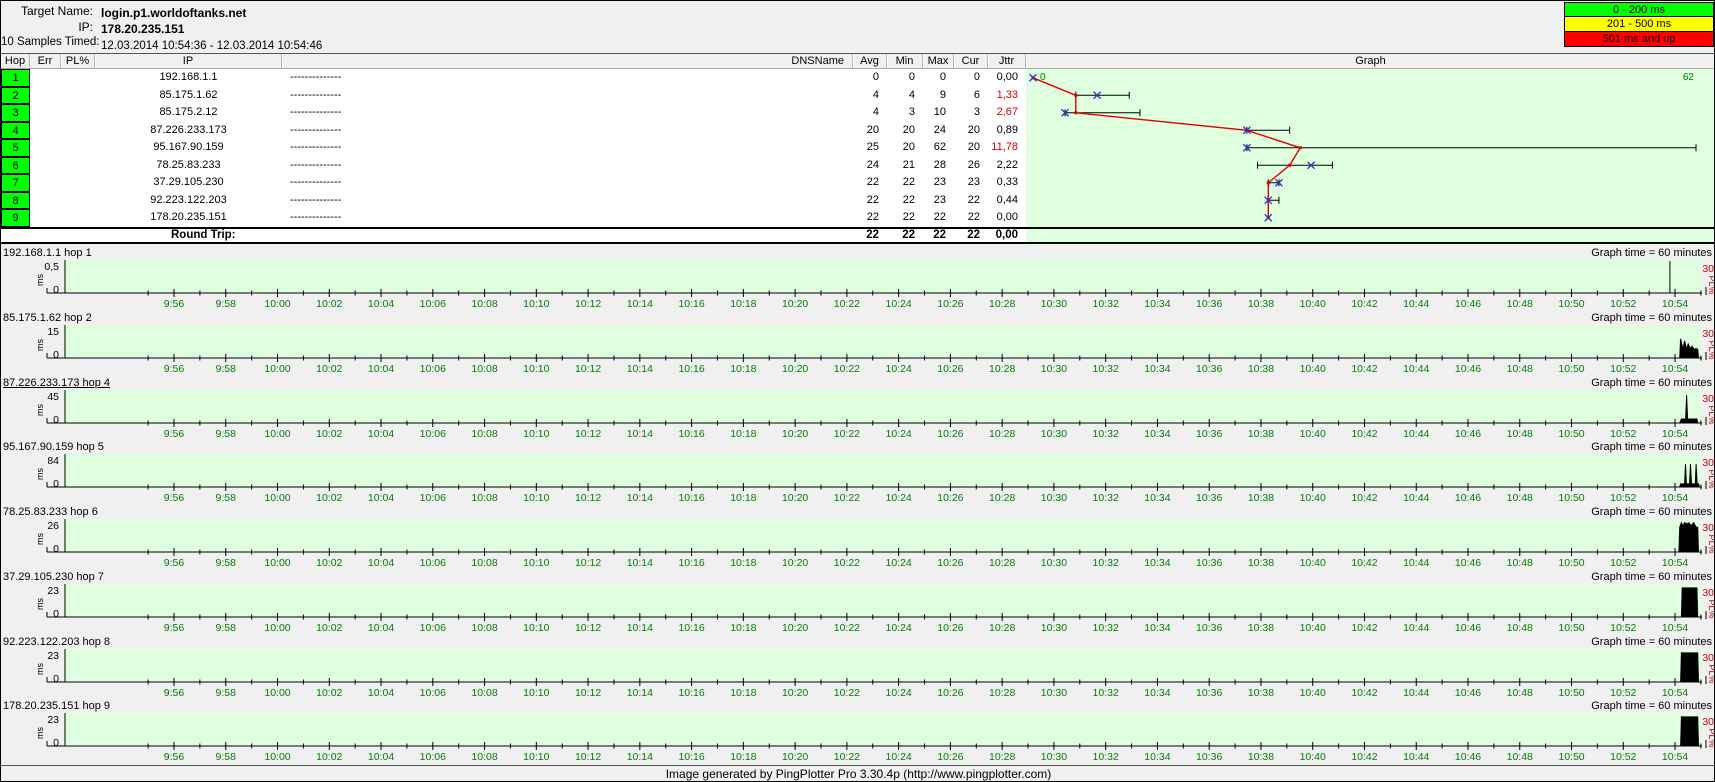 The image size is (1715, 782). What do you see at coordinates (47, 318) in the screenshot?
I see `strip-hop-label: 85.175.1.62 hop 2` at bounding box center [47, 318].